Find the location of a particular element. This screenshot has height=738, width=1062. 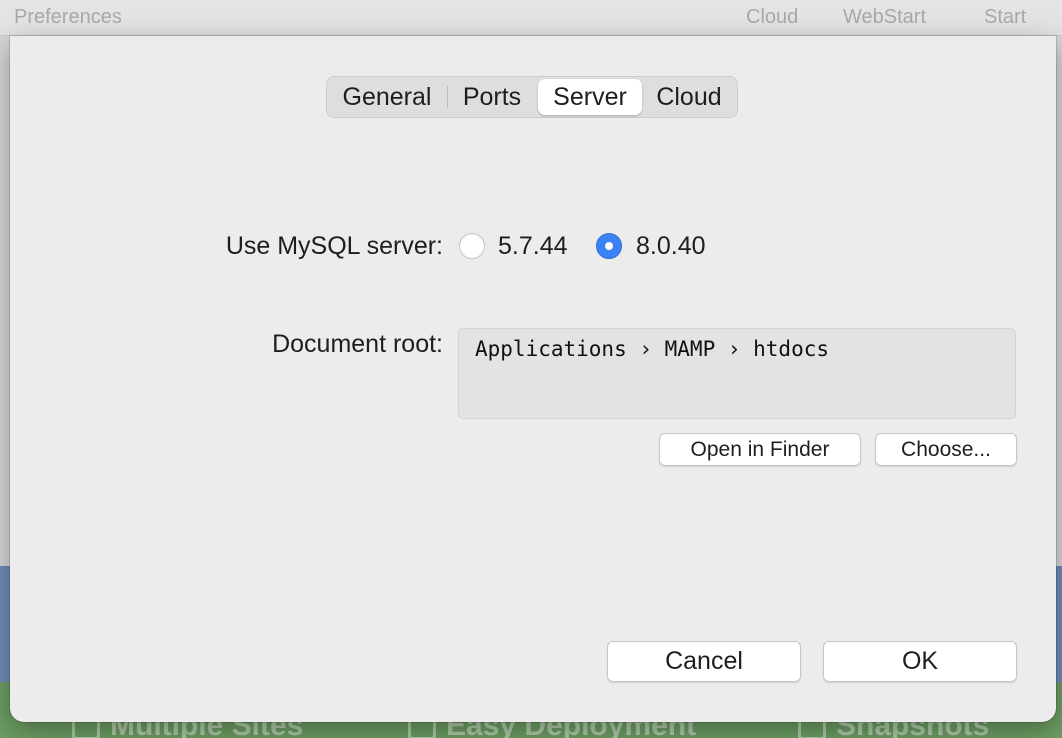

mysql-8-0-40-radio is located at coordinates (609, 246).